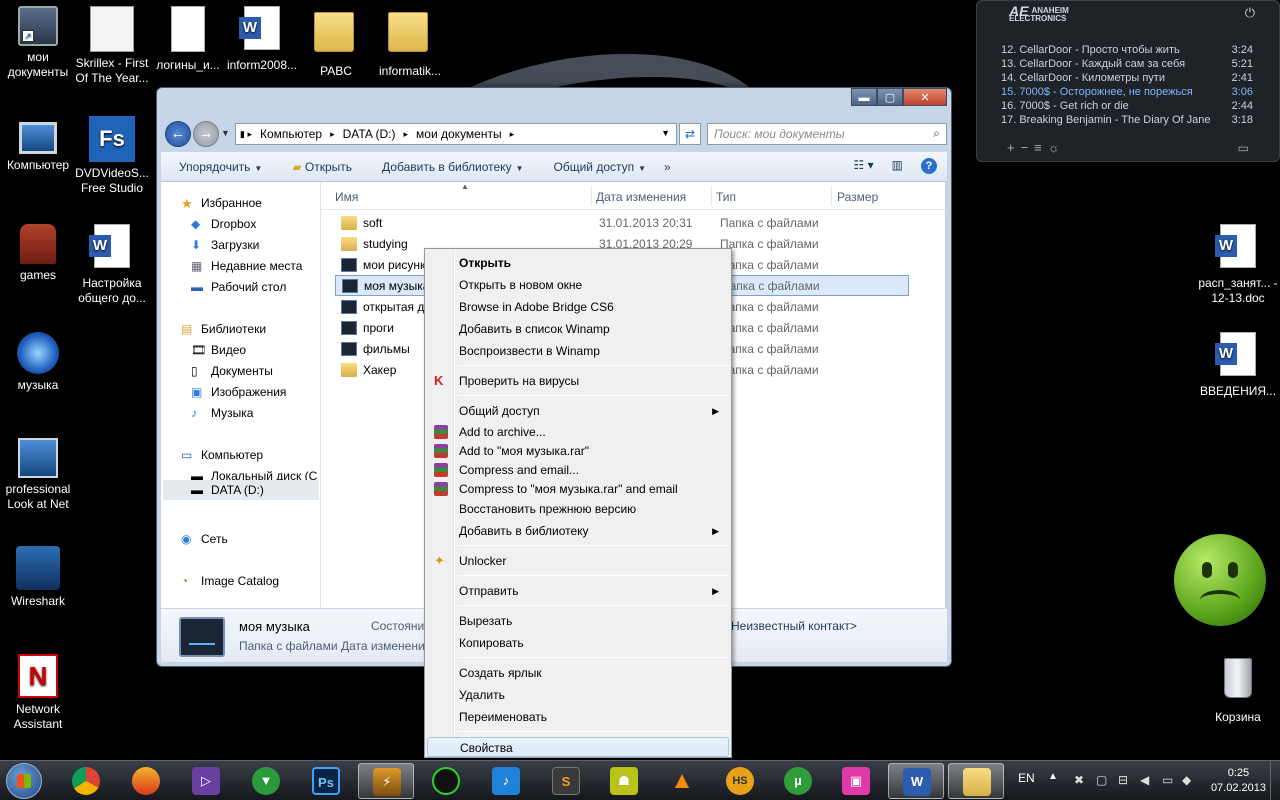 This screenshot has height=800, width=1280. Describe the element at coordinates (1127, 78) in the screenshot. I see `playlist-track: 14. CellarDoor - Километры пути 2:41` at that location.